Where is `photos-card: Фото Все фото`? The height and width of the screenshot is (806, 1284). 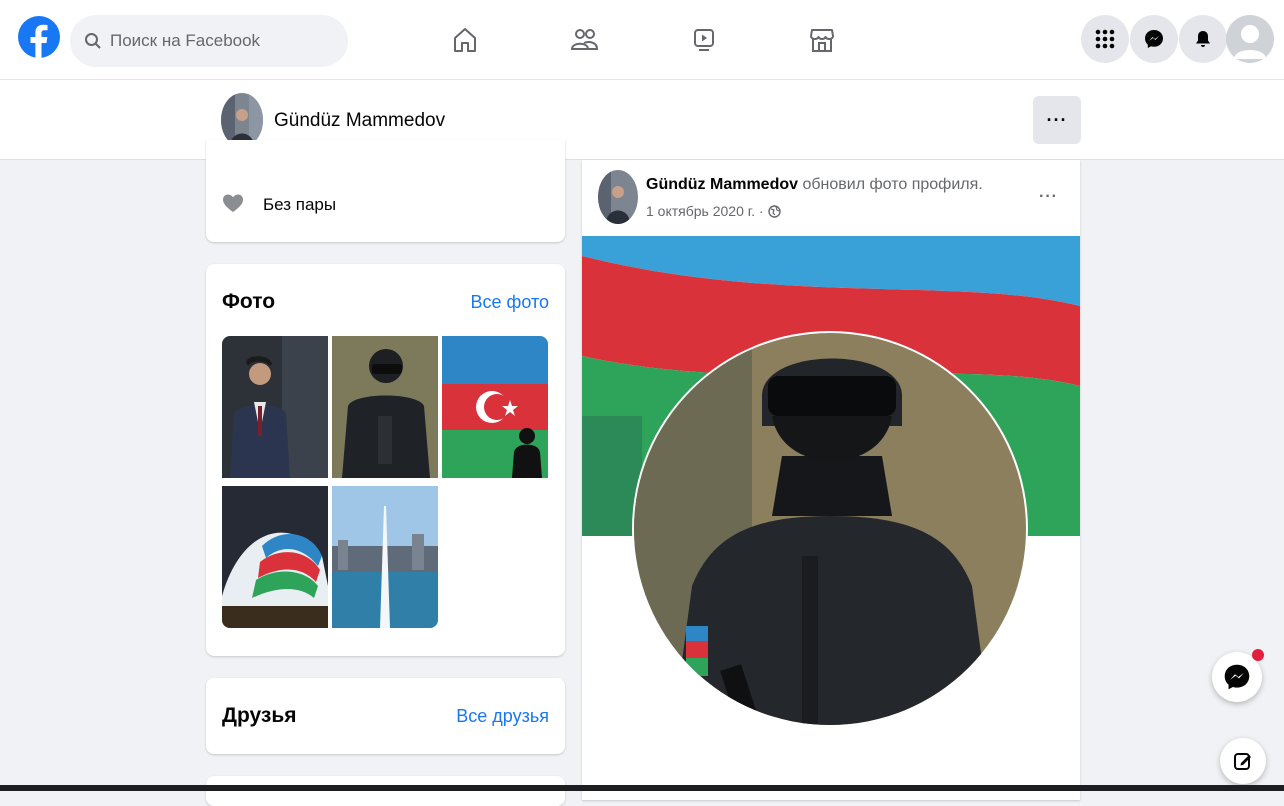 photos-card: Фото Все фото is located at coordinates (385, 460).